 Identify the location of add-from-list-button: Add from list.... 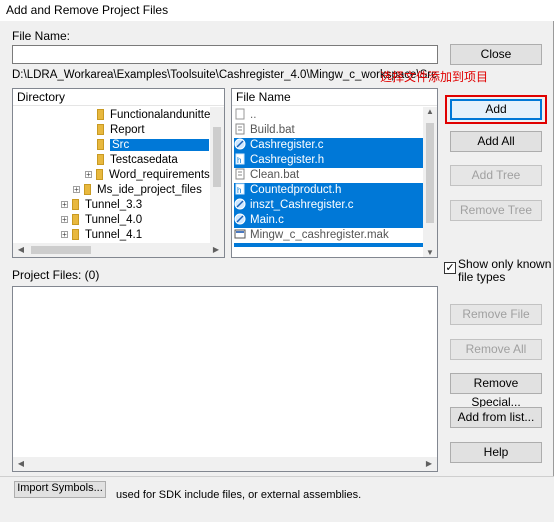
(496, 417).